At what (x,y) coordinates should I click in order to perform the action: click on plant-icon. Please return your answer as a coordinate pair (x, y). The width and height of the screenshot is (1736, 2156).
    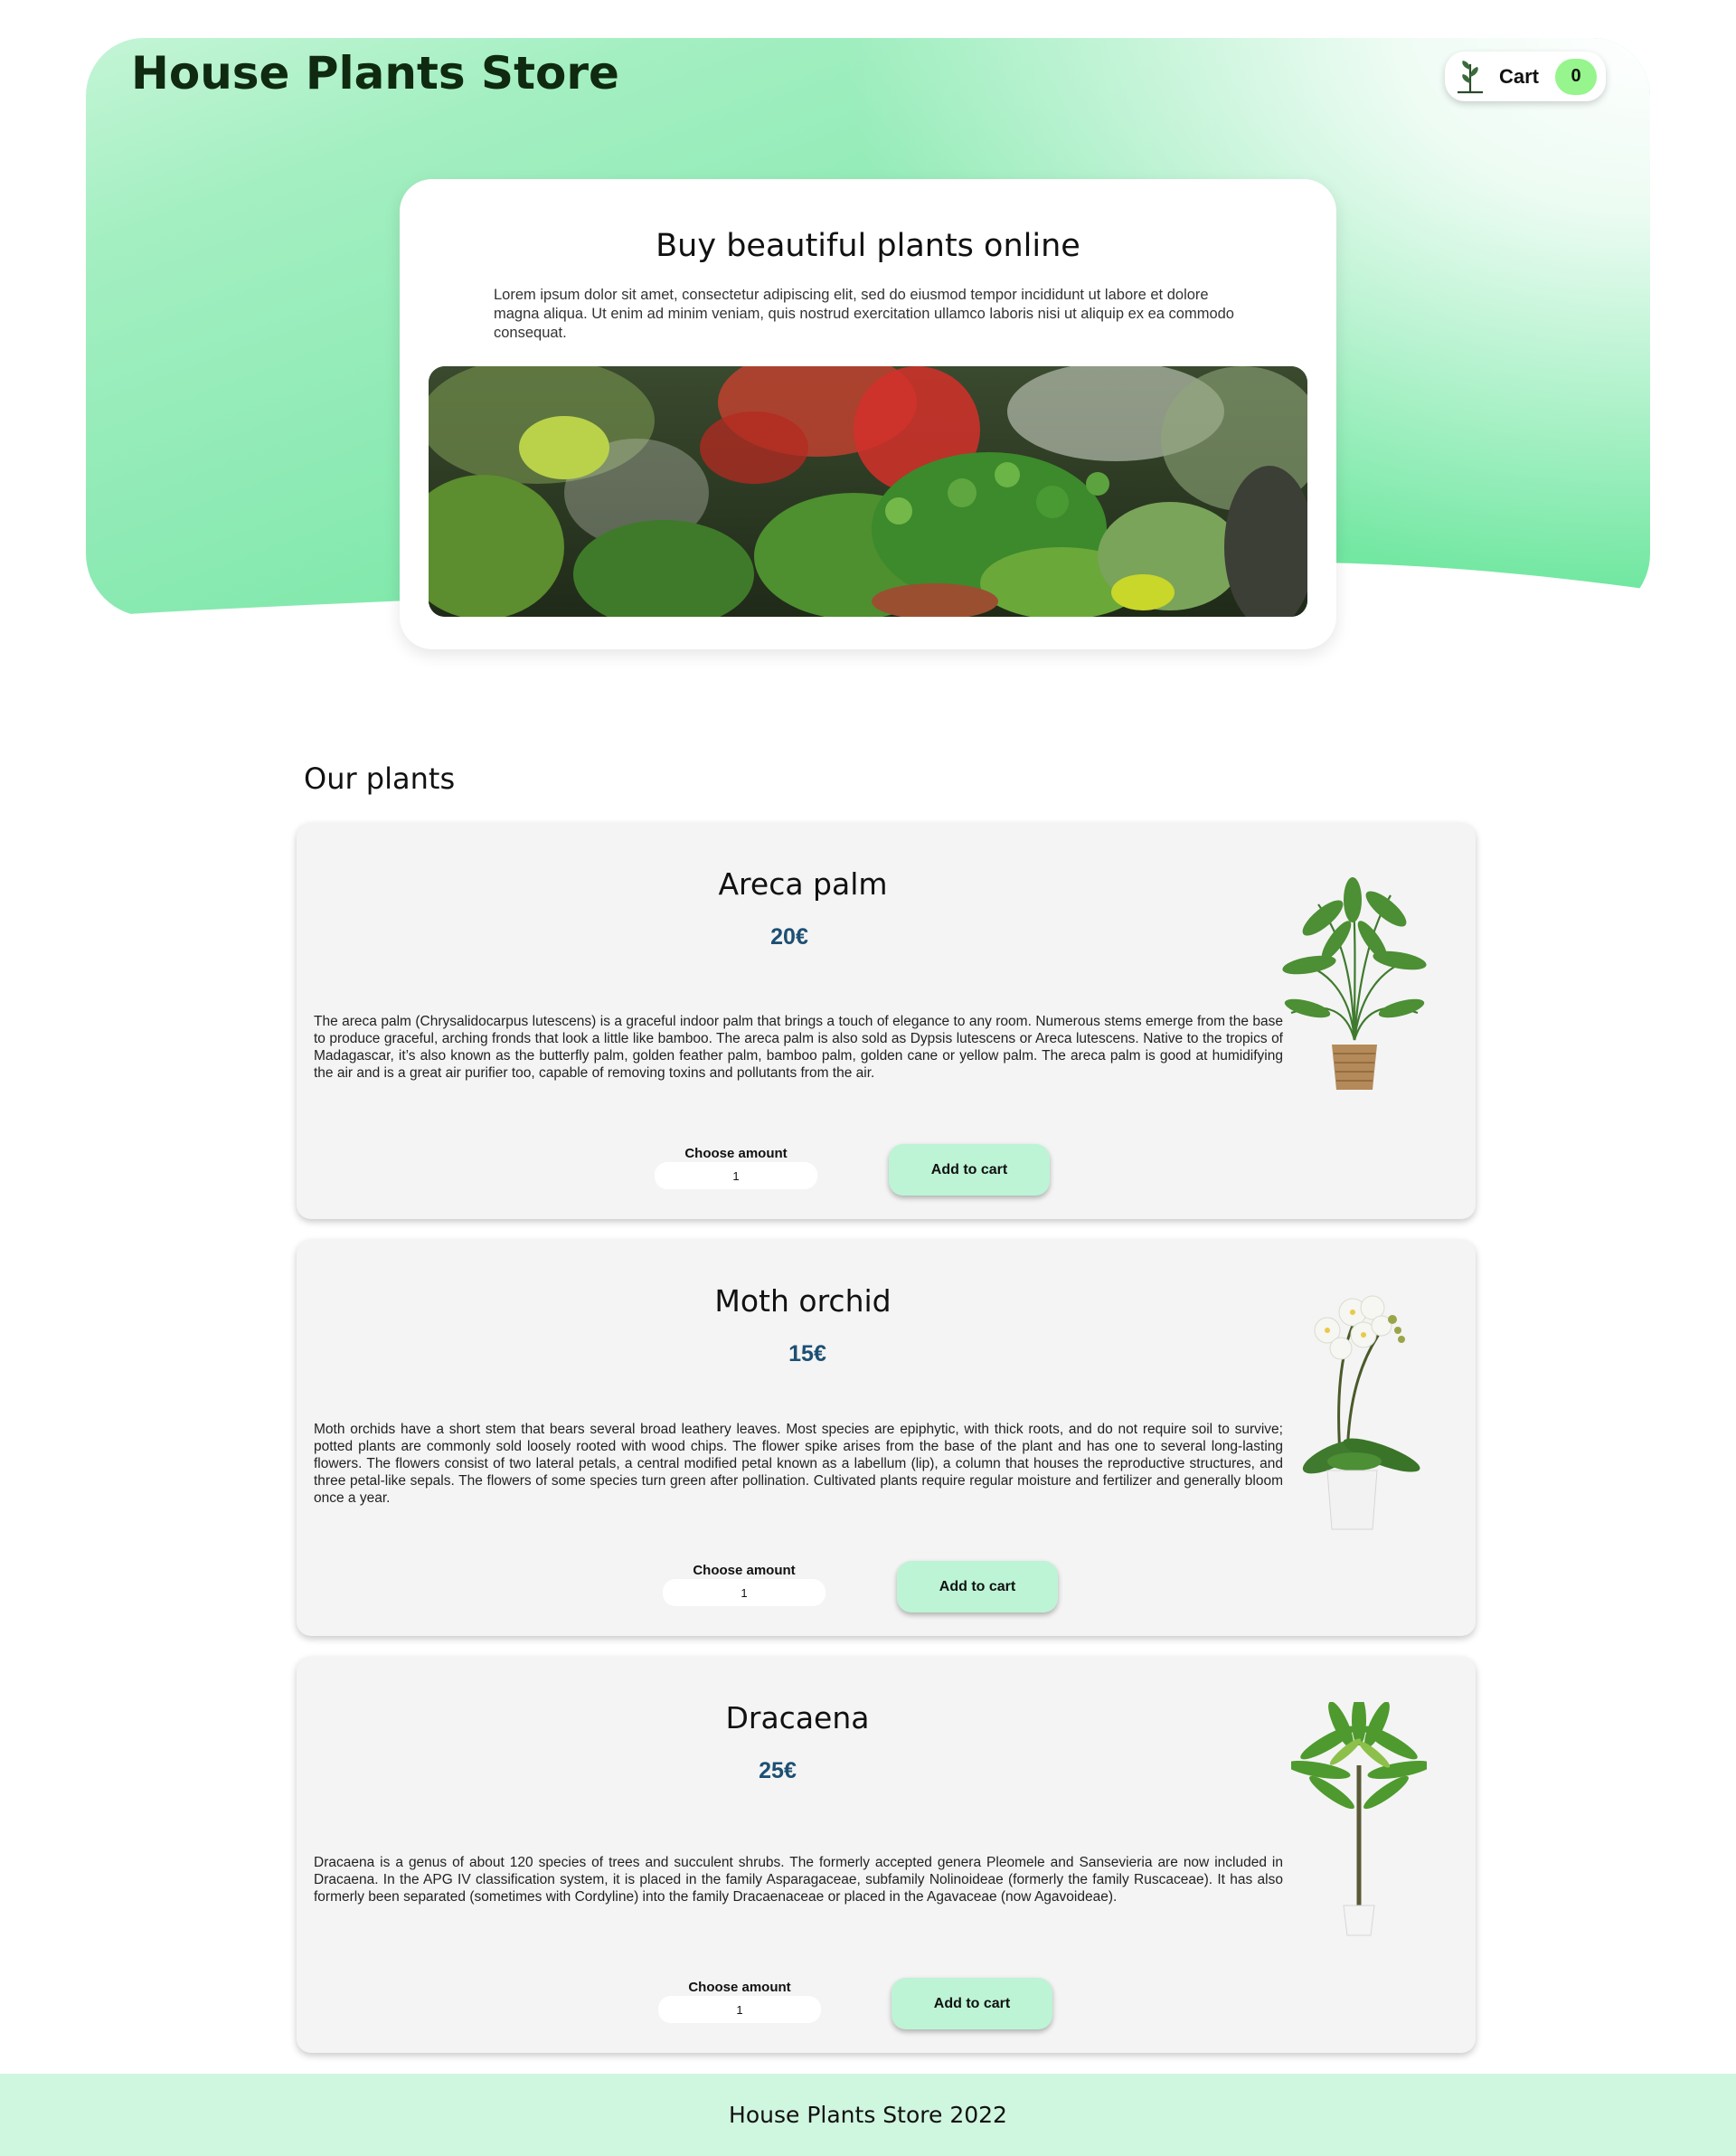
    Looking at the image, I should click on (1471, 76).